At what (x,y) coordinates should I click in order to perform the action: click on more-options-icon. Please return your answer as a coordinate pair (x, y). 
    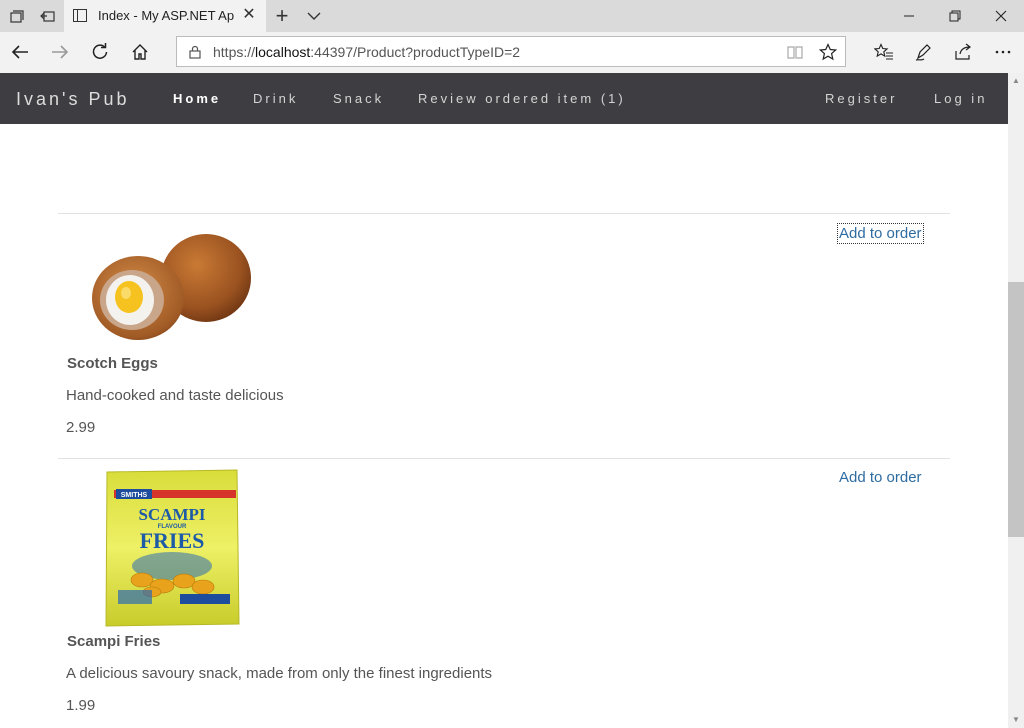
    Looking at the image, I should click on (1003, 52).